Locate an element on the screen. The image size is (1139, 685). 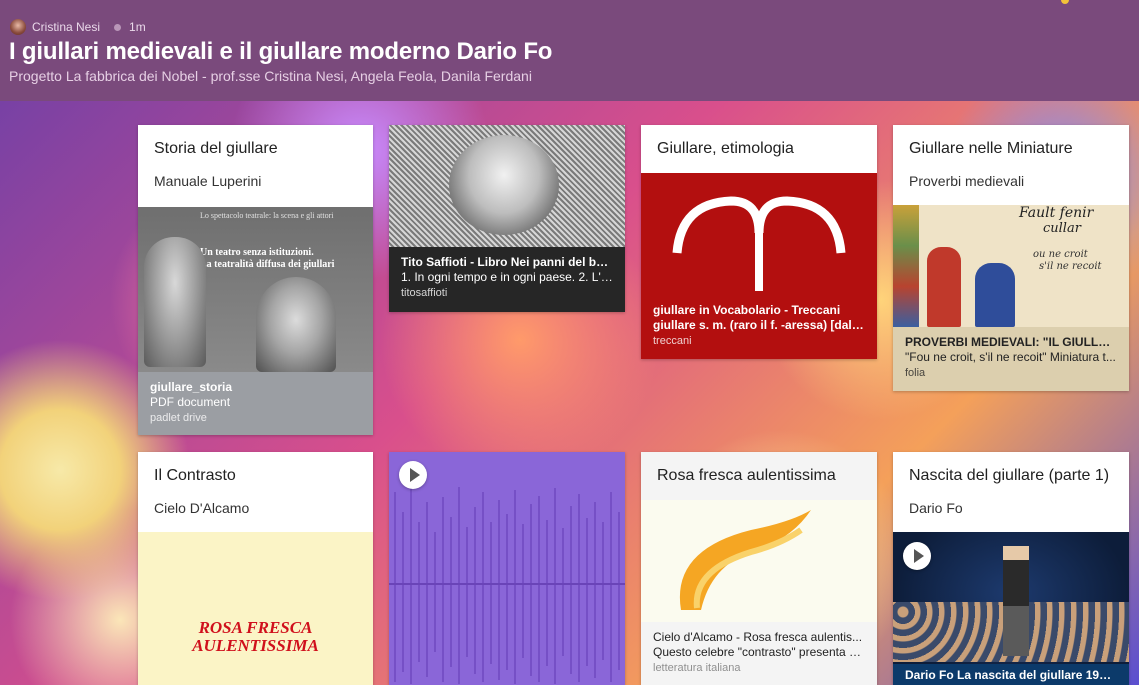
miniature-border is located at coordinates (906, 266).